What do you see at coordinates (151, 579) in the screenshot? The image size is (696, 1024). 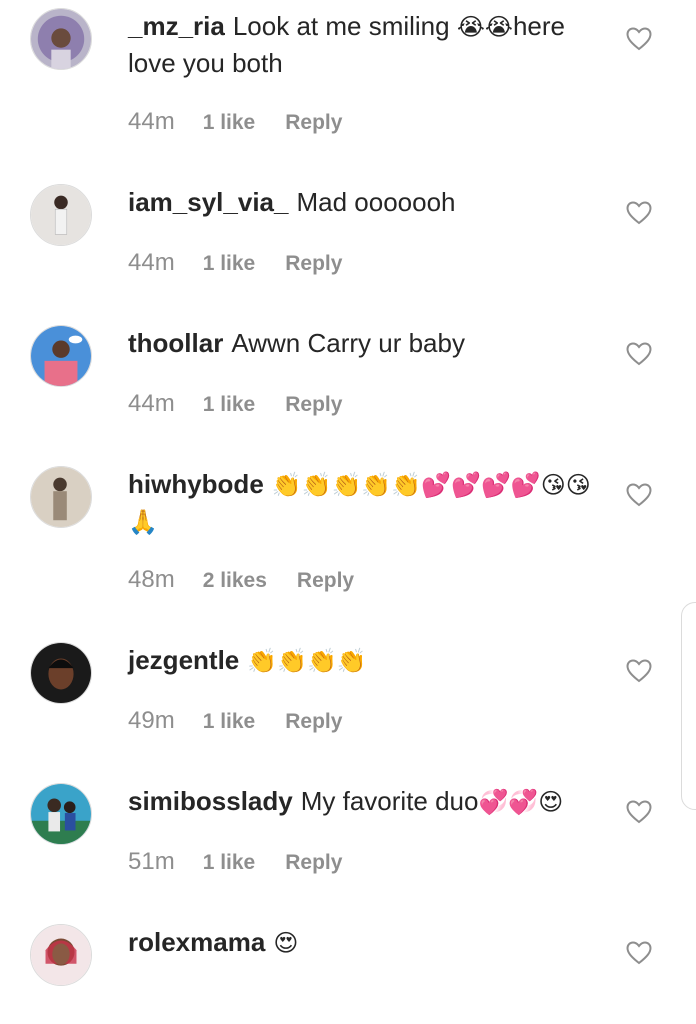 I see `comment-time: 48m` at bounding box center [151, 579].